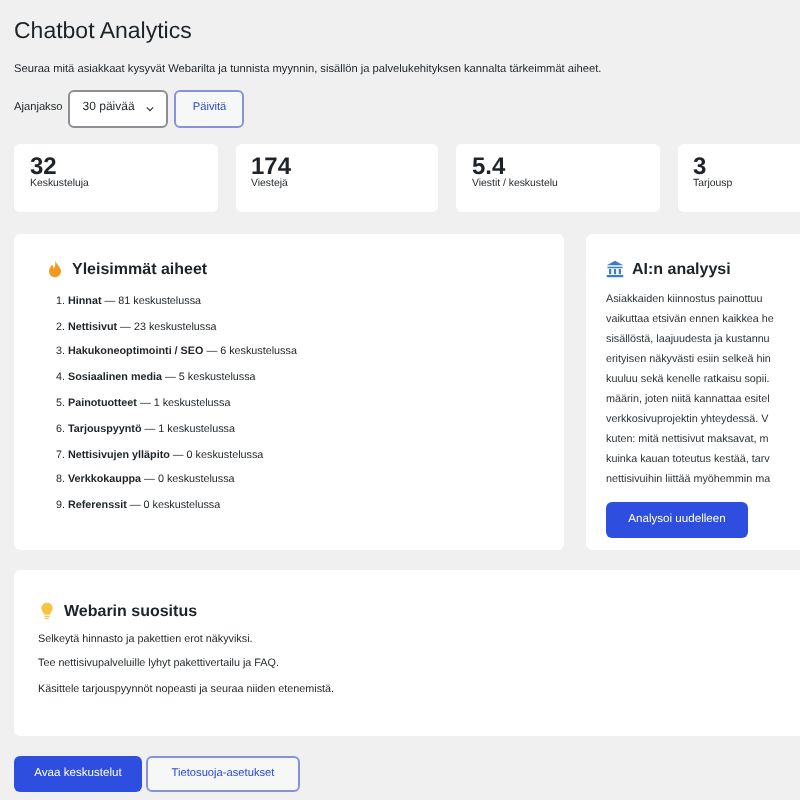 The image size is (800, 800). What do you see at coordinates (615, 268) in the screenshot?
I see `building-icon` at bounding box center [615, 268].